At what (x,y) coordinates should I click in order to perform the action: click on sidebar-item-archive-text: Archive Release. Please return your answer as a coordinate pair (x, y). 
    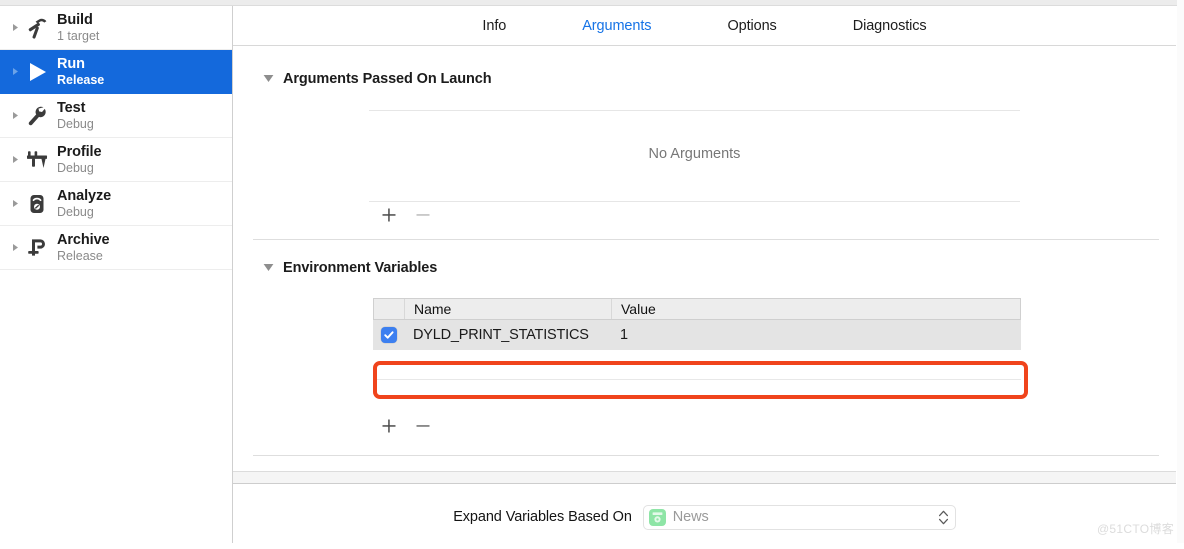
    Looking at the image, I should click on (83, 247).